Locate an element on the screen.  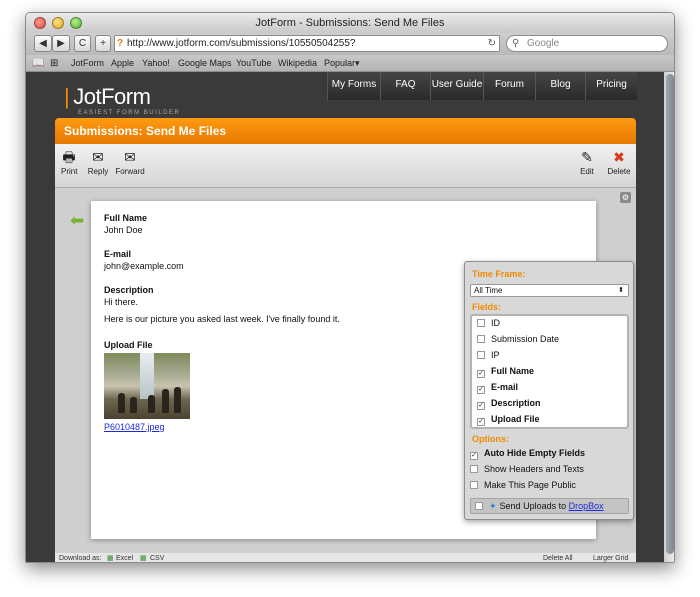
download-as-label: Download as: is located at coordinates (80, 558).